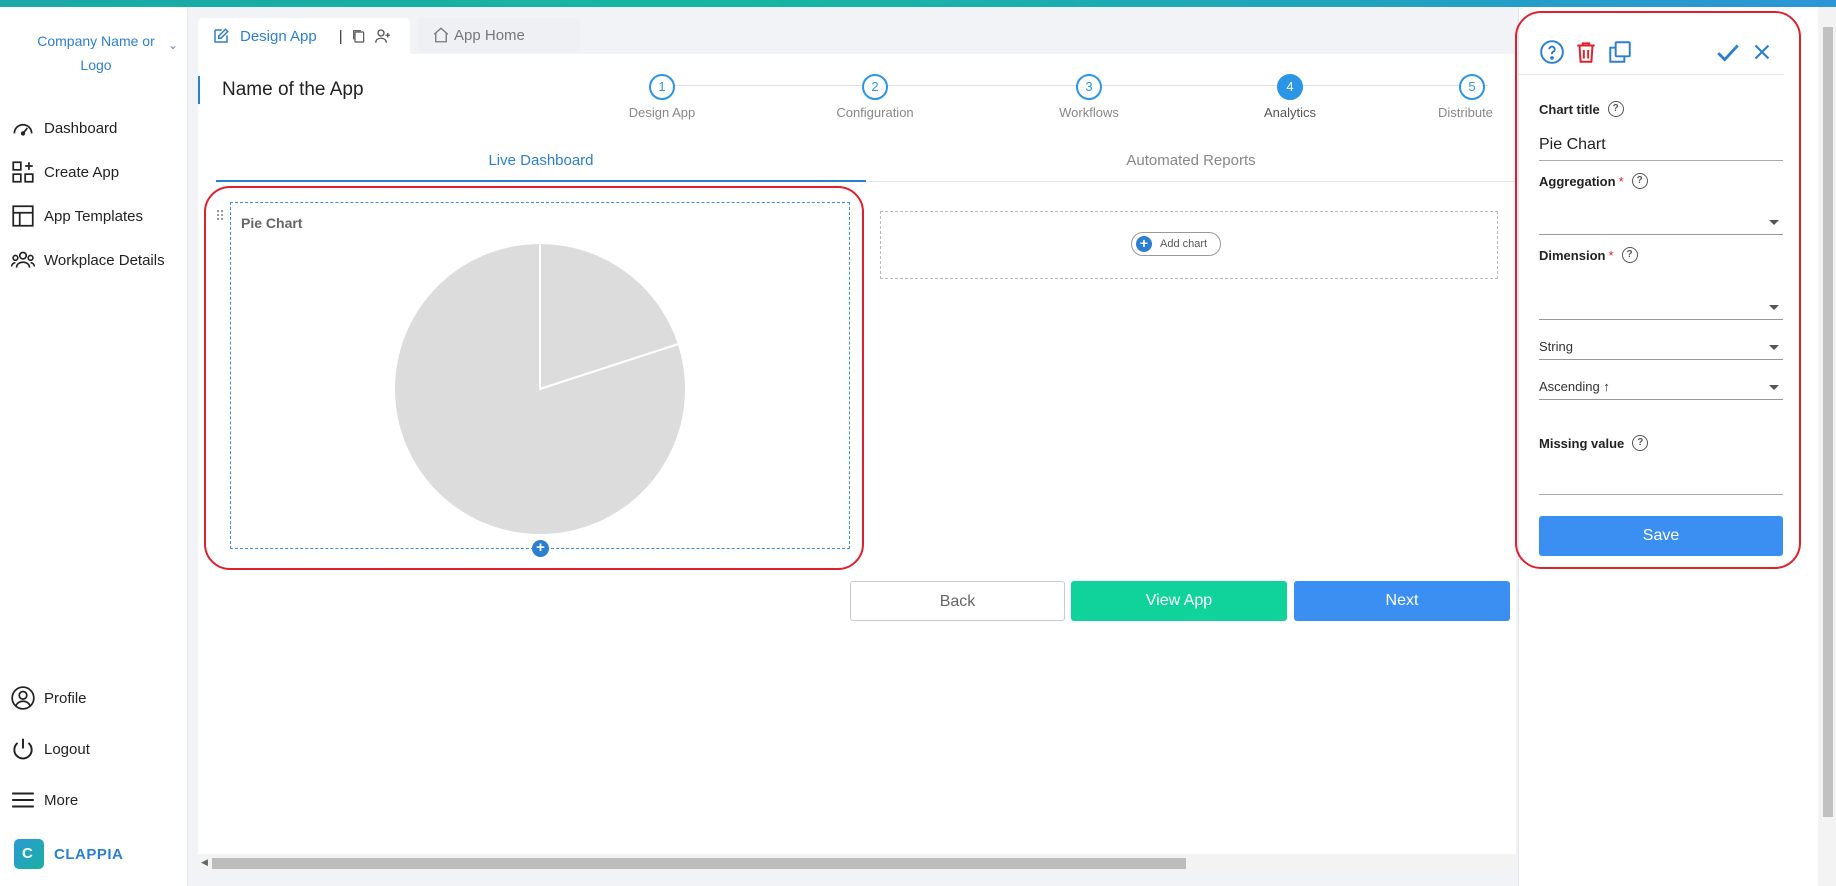 This screenshot has width=1836, height=886. What do you see at coordinates (172, 45) in the screenshot?
I see `chevron-down-icon: ⌄` at bounding box center [172, 45].